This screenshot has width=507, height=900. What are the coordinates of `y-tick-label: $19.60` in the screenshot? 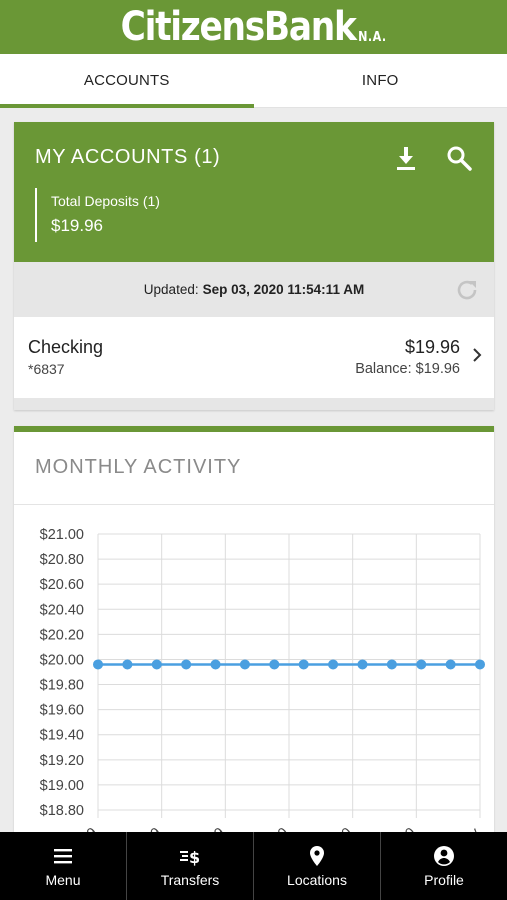 It's located at (62, 711).